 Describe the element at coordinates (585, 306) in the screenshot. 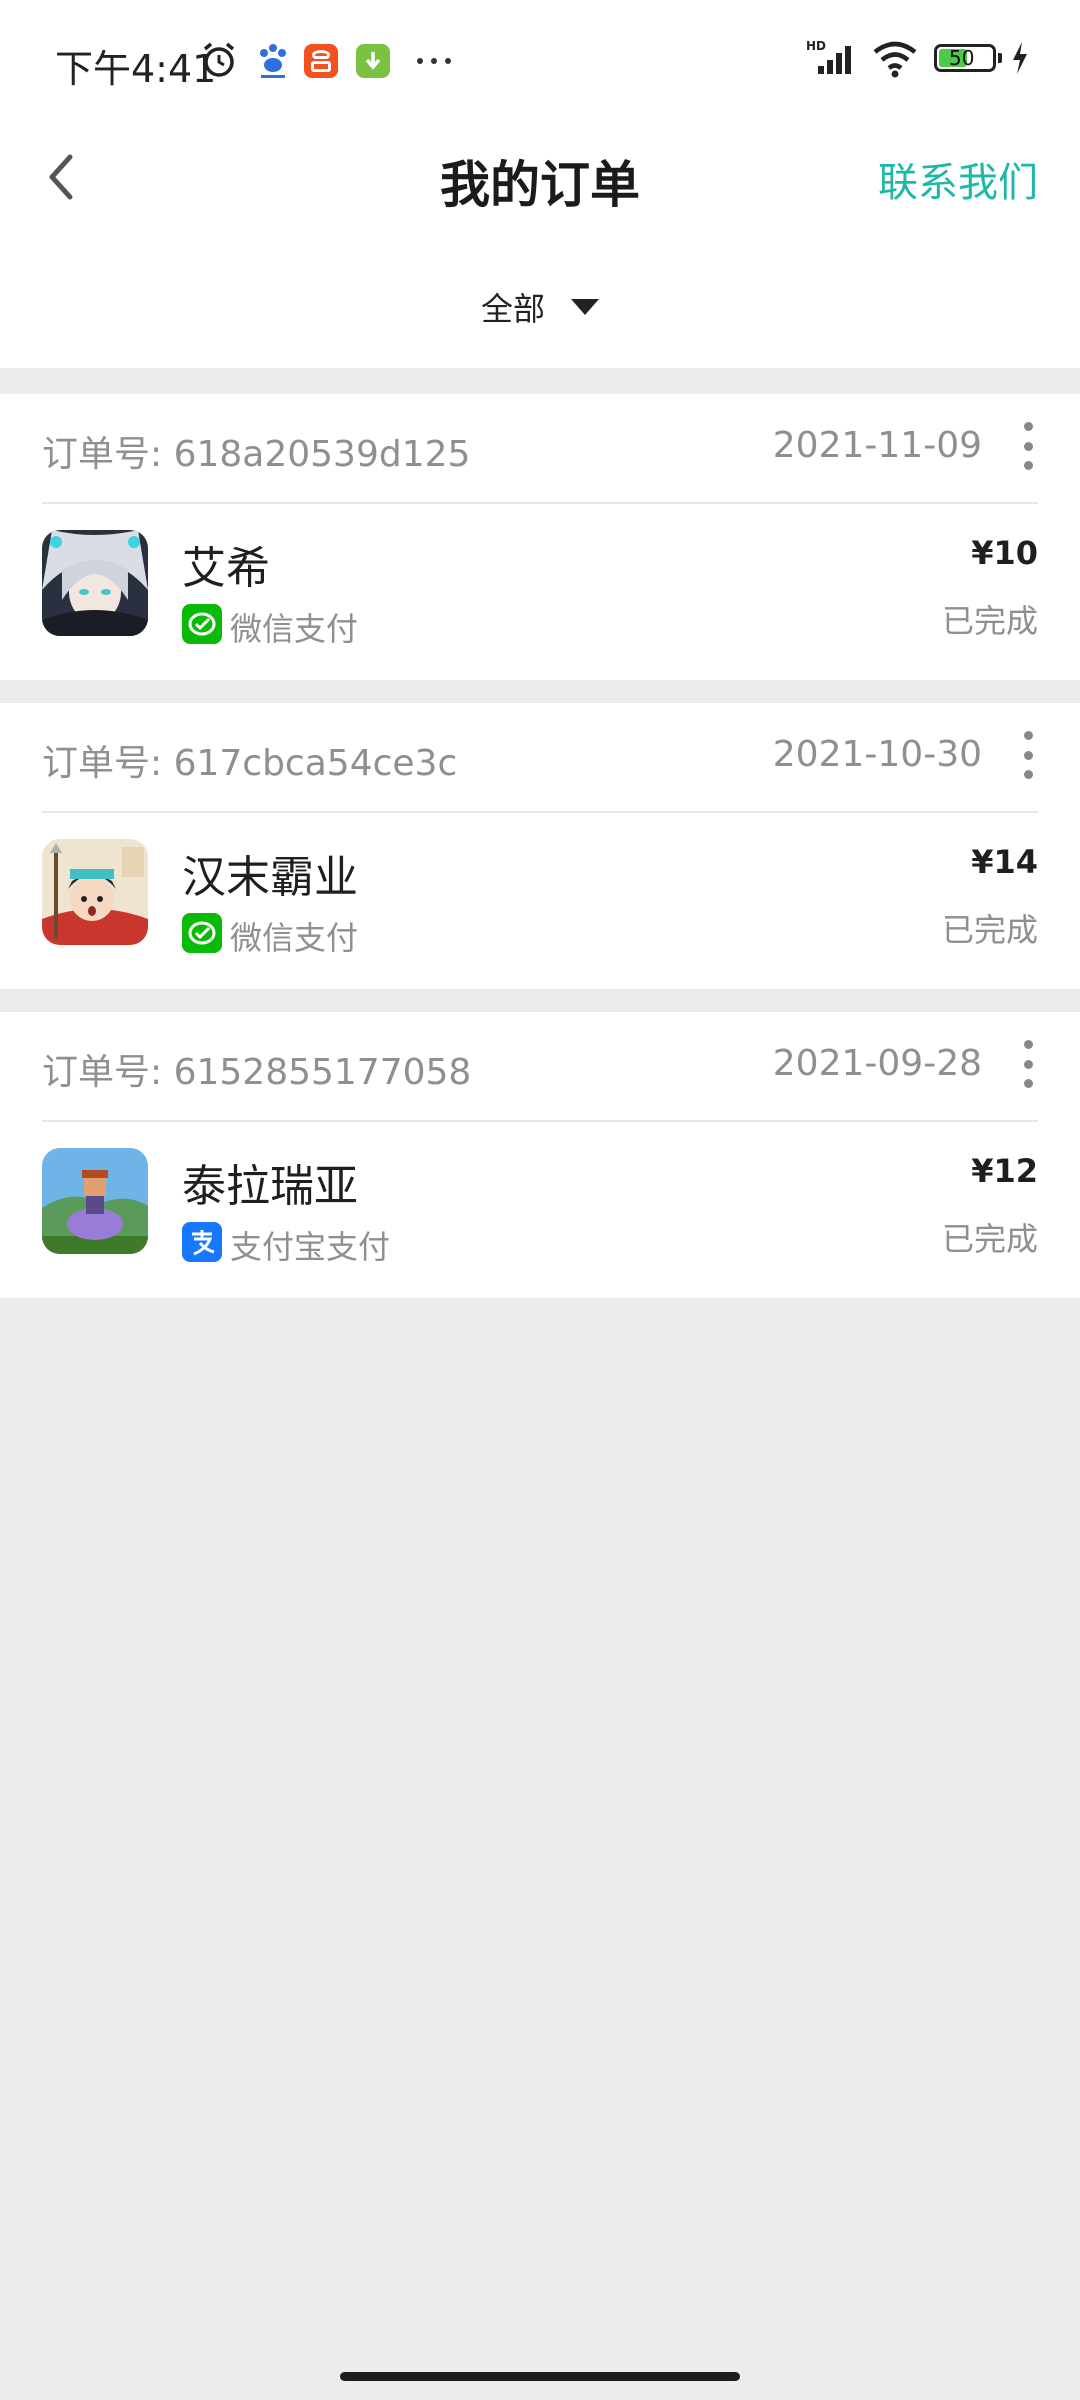

I see `caret-down-icon` at that location.